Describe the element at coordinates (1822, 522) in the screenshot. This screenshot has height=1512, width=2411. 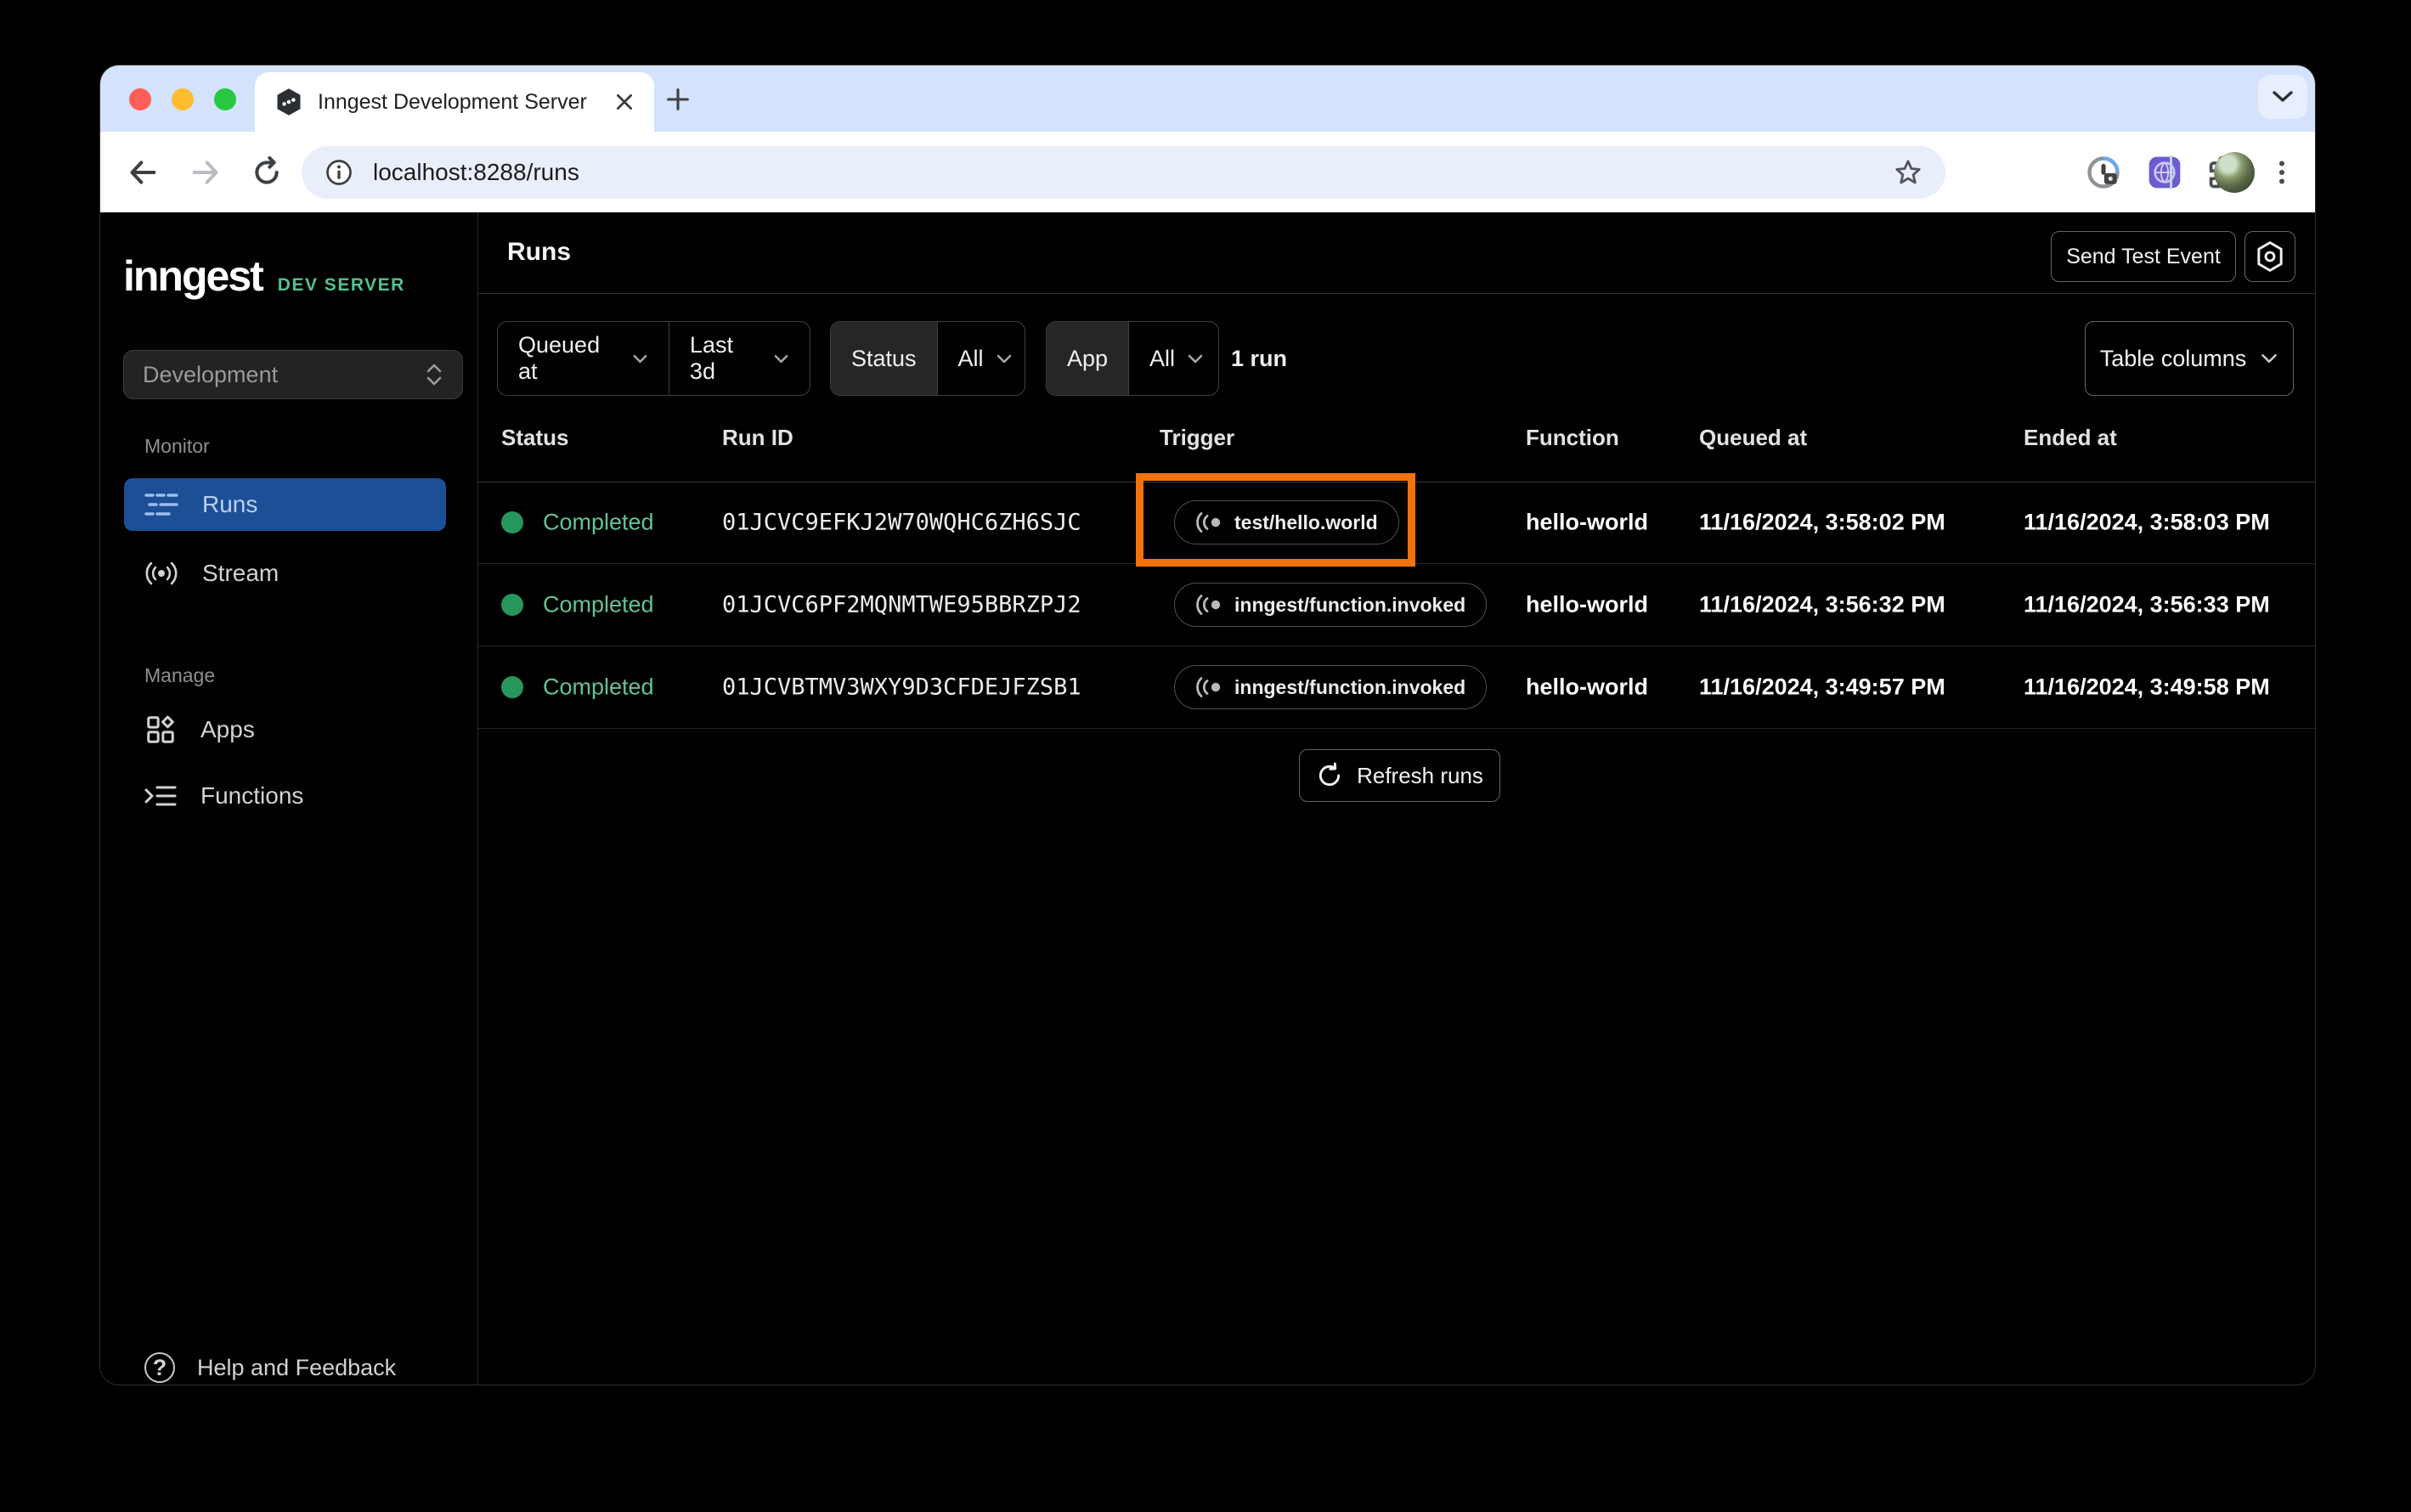
I see `queued-at: 11/16/2024, 3:58:02 PM` at that location.